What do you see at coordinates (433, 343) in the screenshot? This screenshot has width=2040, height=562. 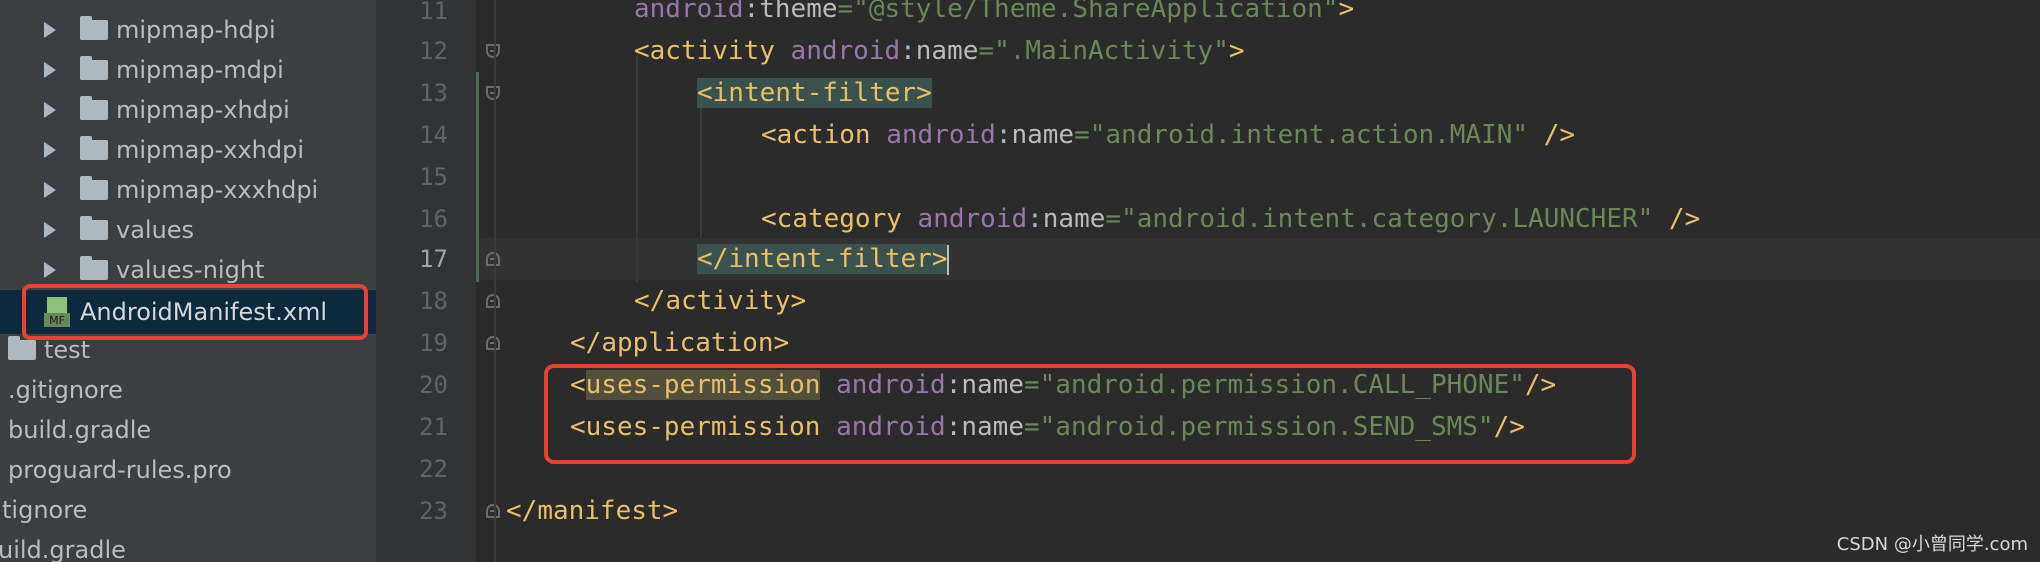 I see `line-number: 19` at bounding box center [433, 343].